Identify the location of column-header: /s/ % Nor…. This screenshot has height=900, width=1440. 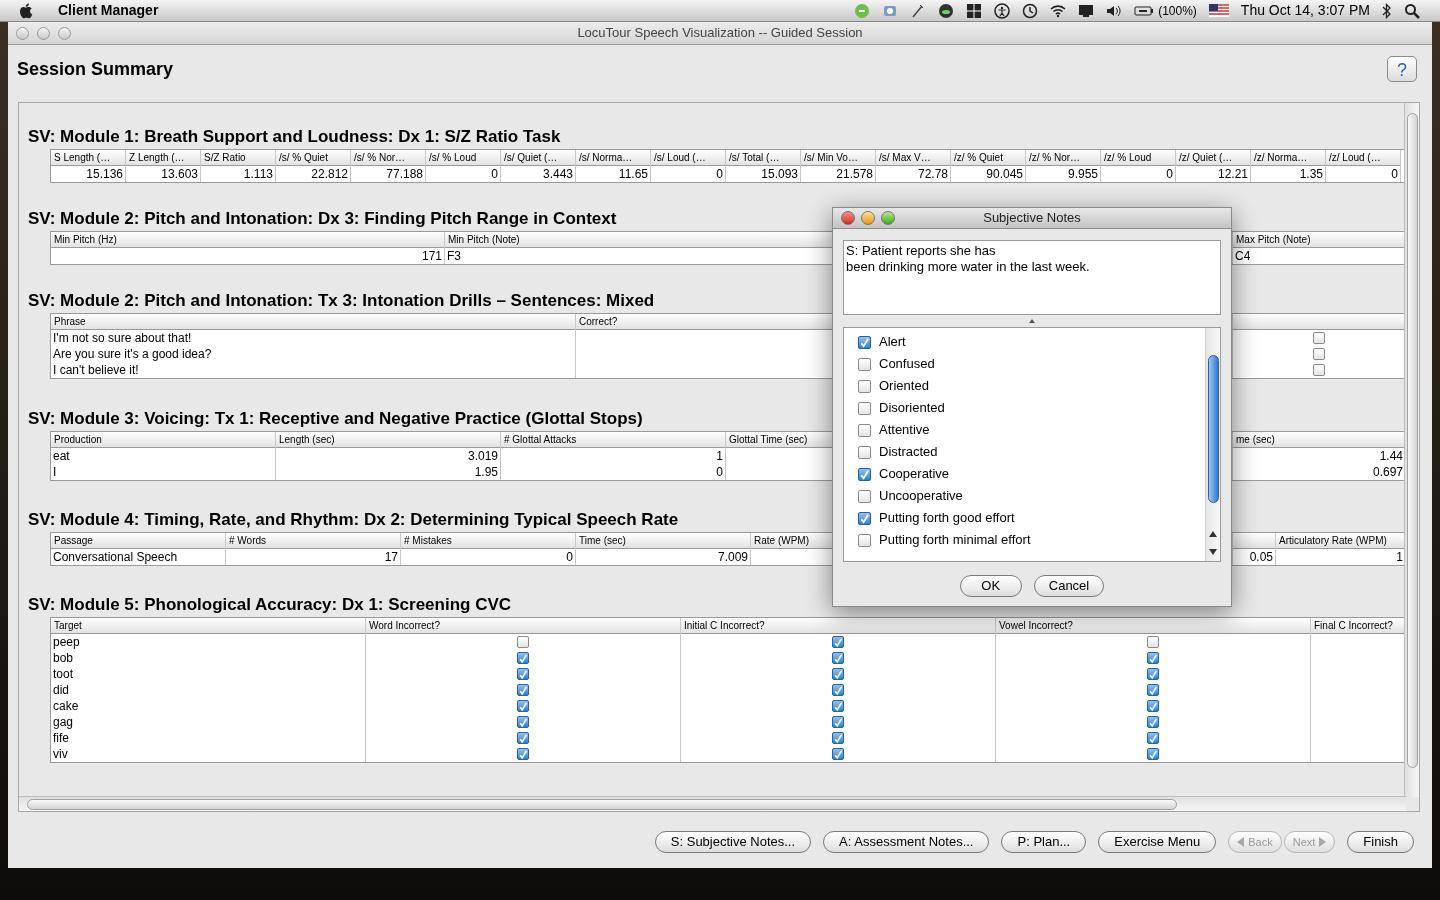
(388, 158).